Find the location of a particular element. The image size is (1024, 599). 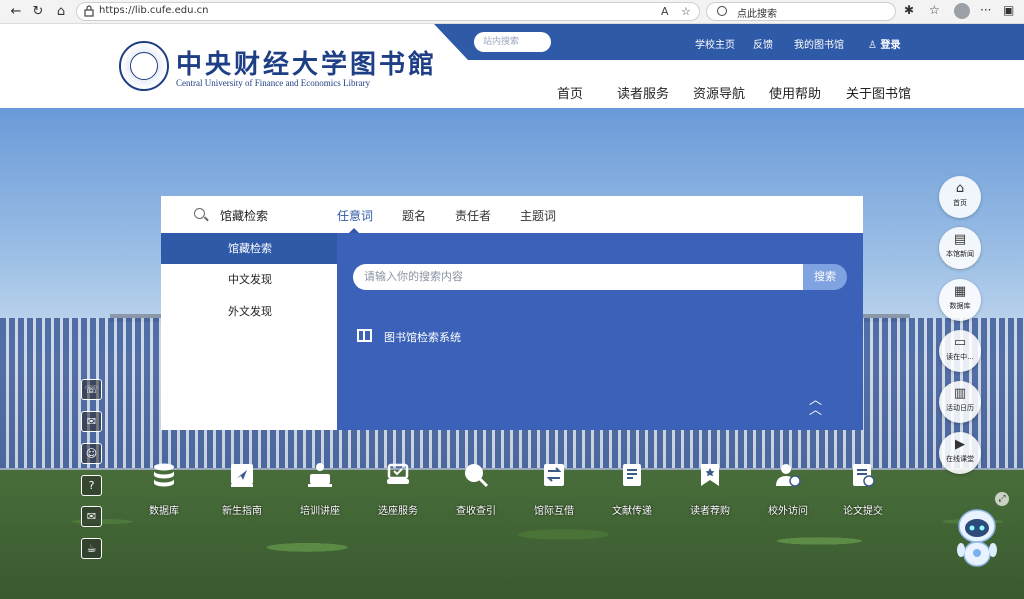

service-label: 新生指南 is located at coordinates (242, 511).